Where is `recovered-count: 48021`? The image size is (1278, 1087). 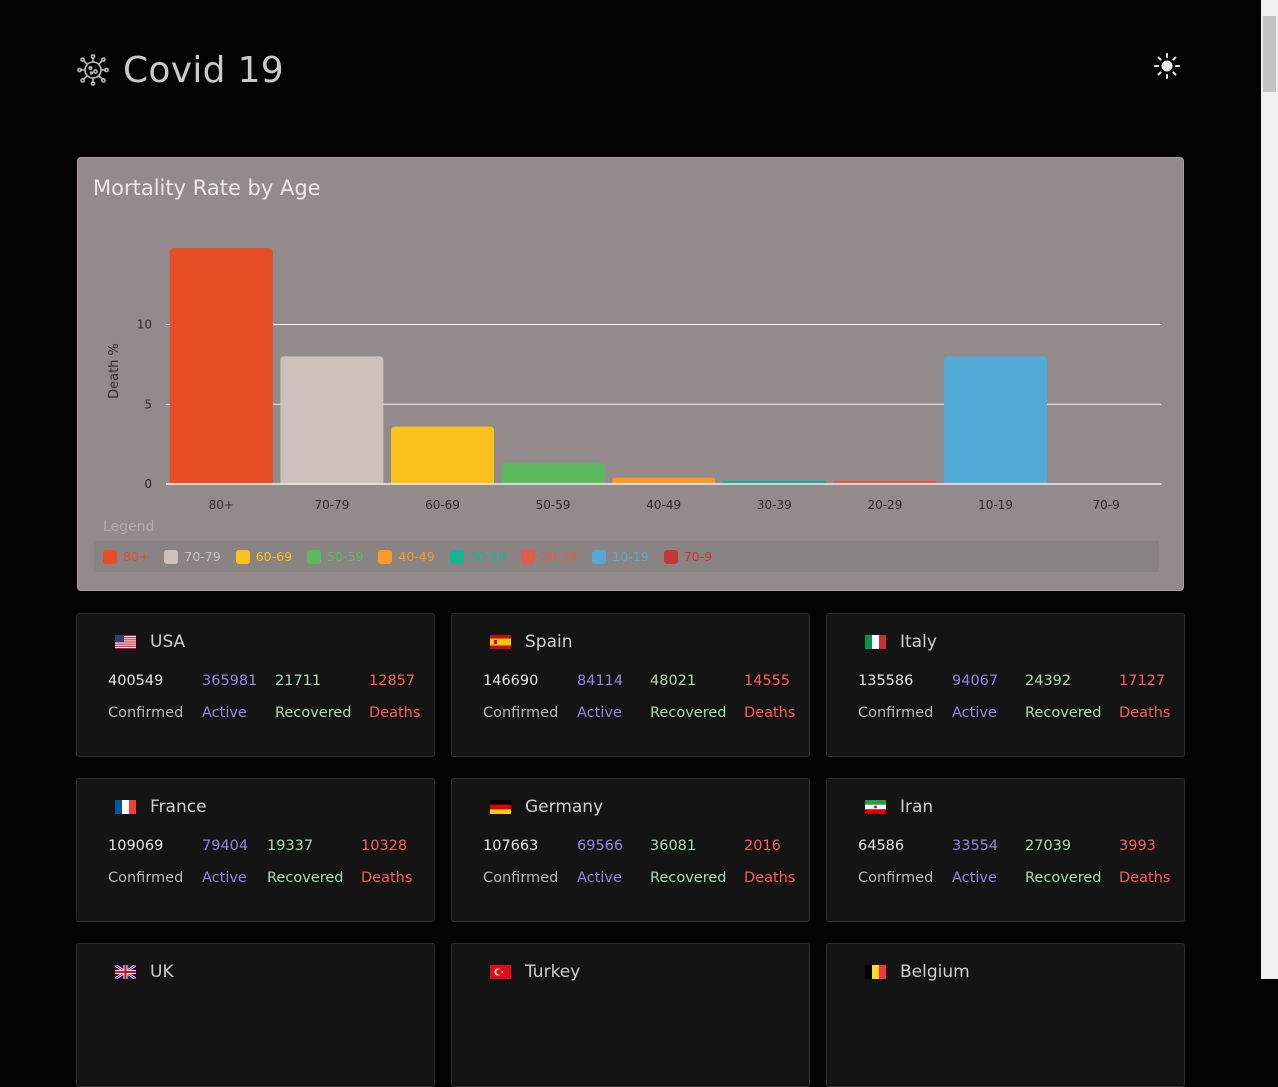
recovered-count: 48021 is located at coordinates (673, 681).